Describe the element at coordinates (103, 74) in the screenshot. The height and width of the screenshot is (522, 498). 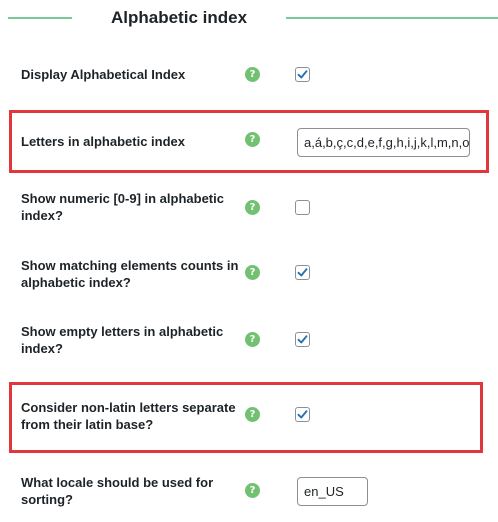
I see `setting-label: Display Alphabetical Index` at that location.